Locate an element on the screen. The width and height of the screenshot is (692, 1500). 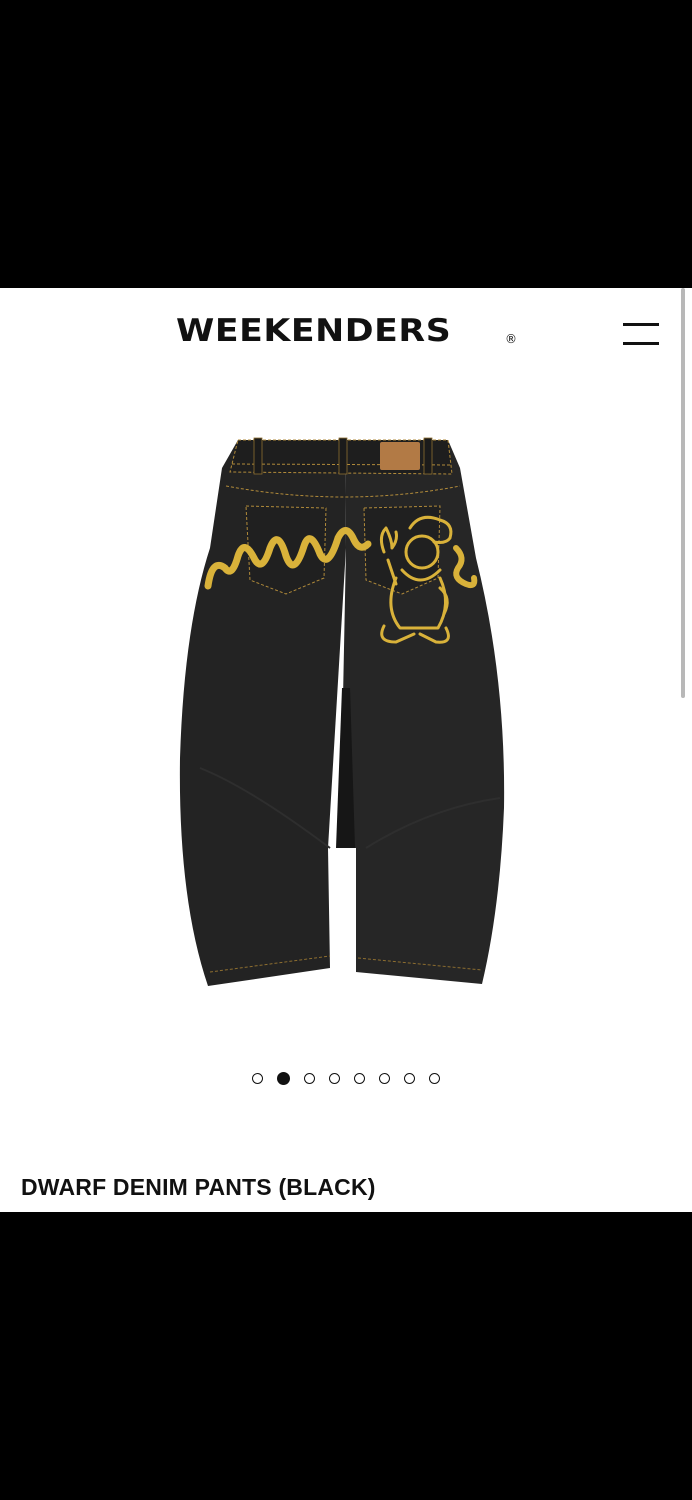
scrollbar is located at coordinates (683, 493).